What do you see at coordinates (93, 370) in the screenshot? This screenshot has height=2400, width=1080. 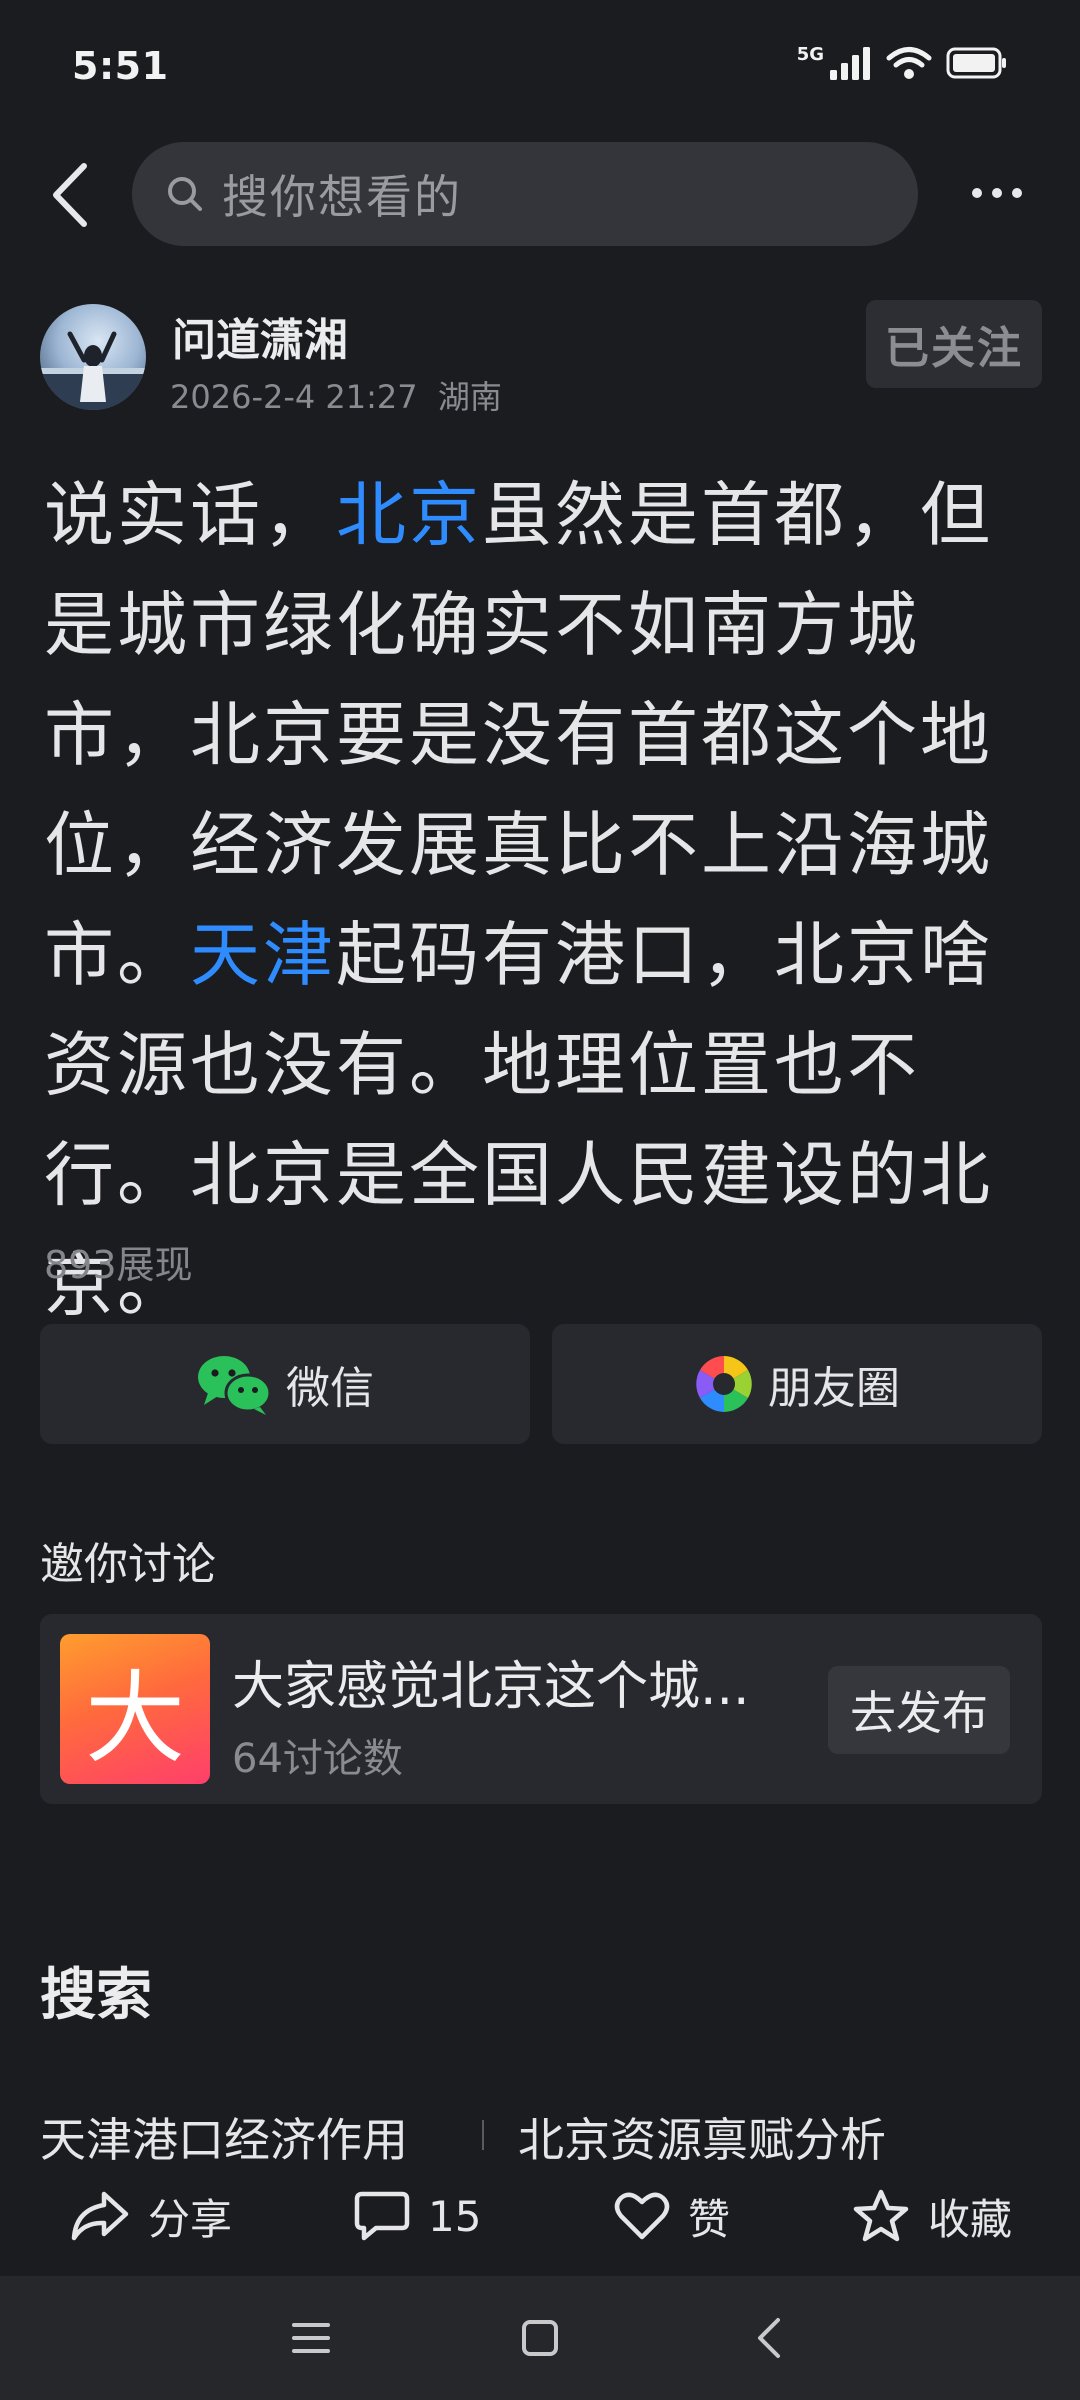 I see `avatar-image` at bounding box center [93, 370].